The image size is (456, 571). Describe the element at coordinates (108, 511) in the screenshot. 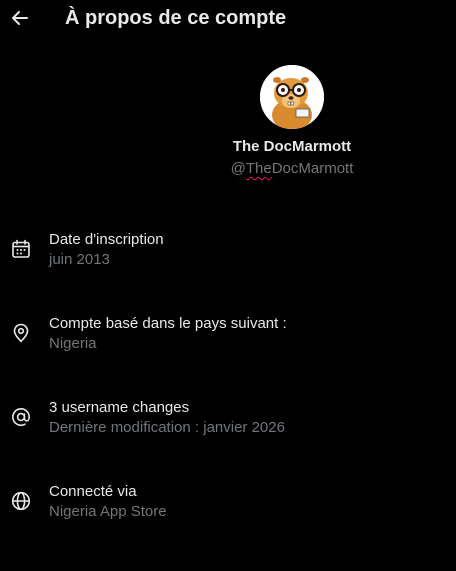

I see `detail-value: Nigeria App Store` at that location.